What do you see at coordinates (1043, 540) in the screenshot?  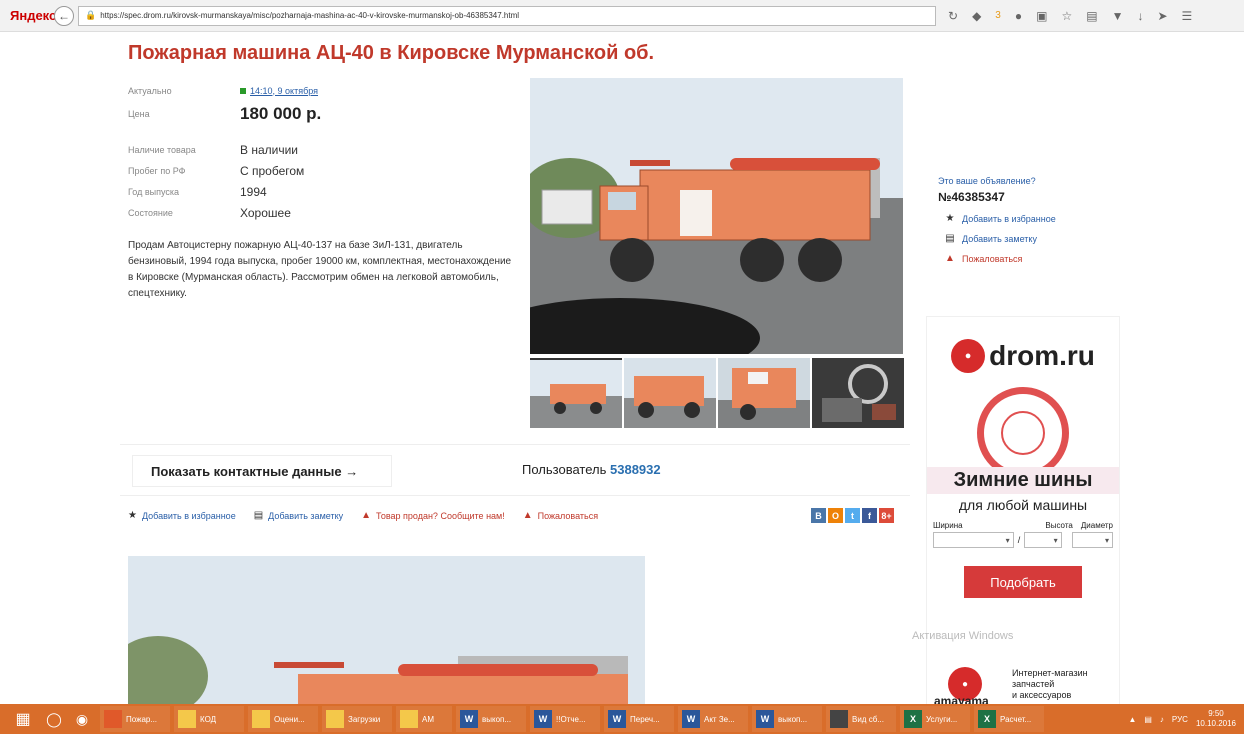 I see `height-select: ▾` at bounding box center [1043, 540].